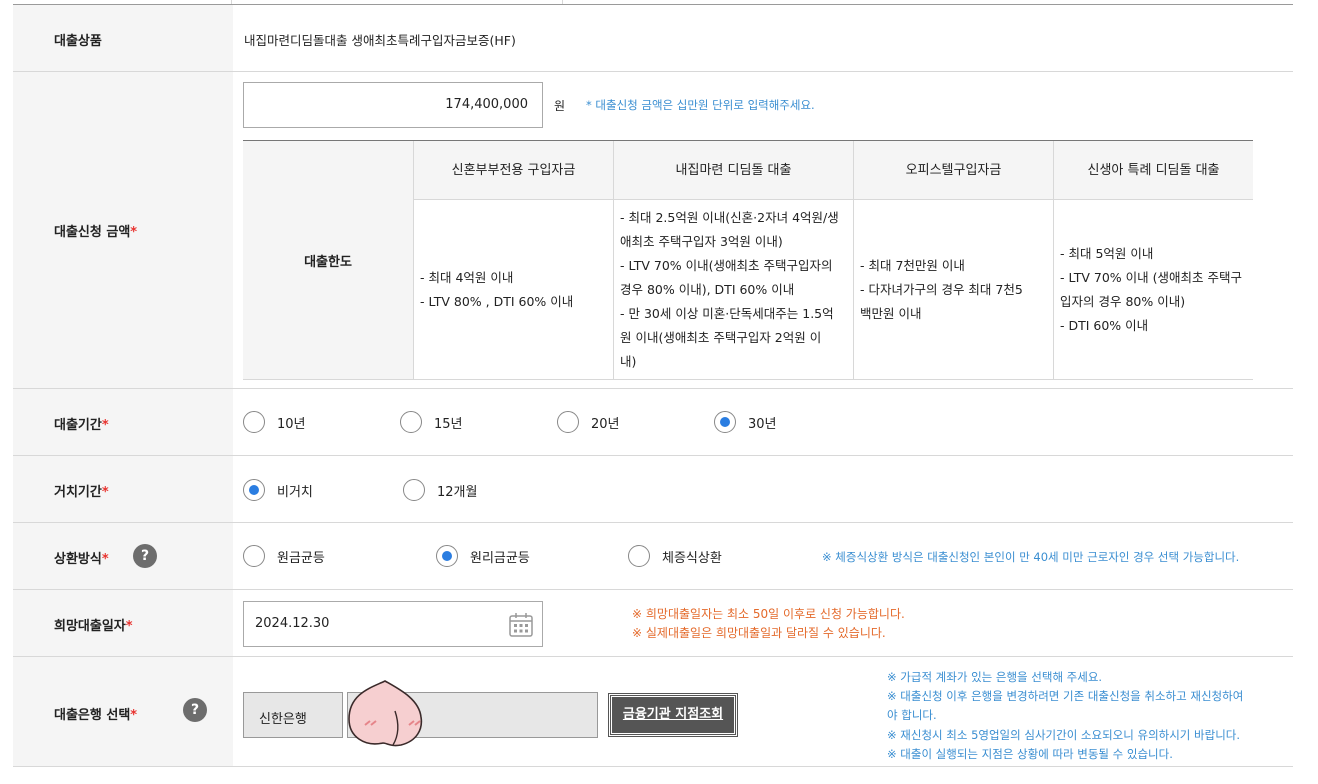 This screenshot has height=784, width=1318. Describe the element at coordinates (78, 41) in the screenshot. I see `loan-product-label: 대출상품` at that location.